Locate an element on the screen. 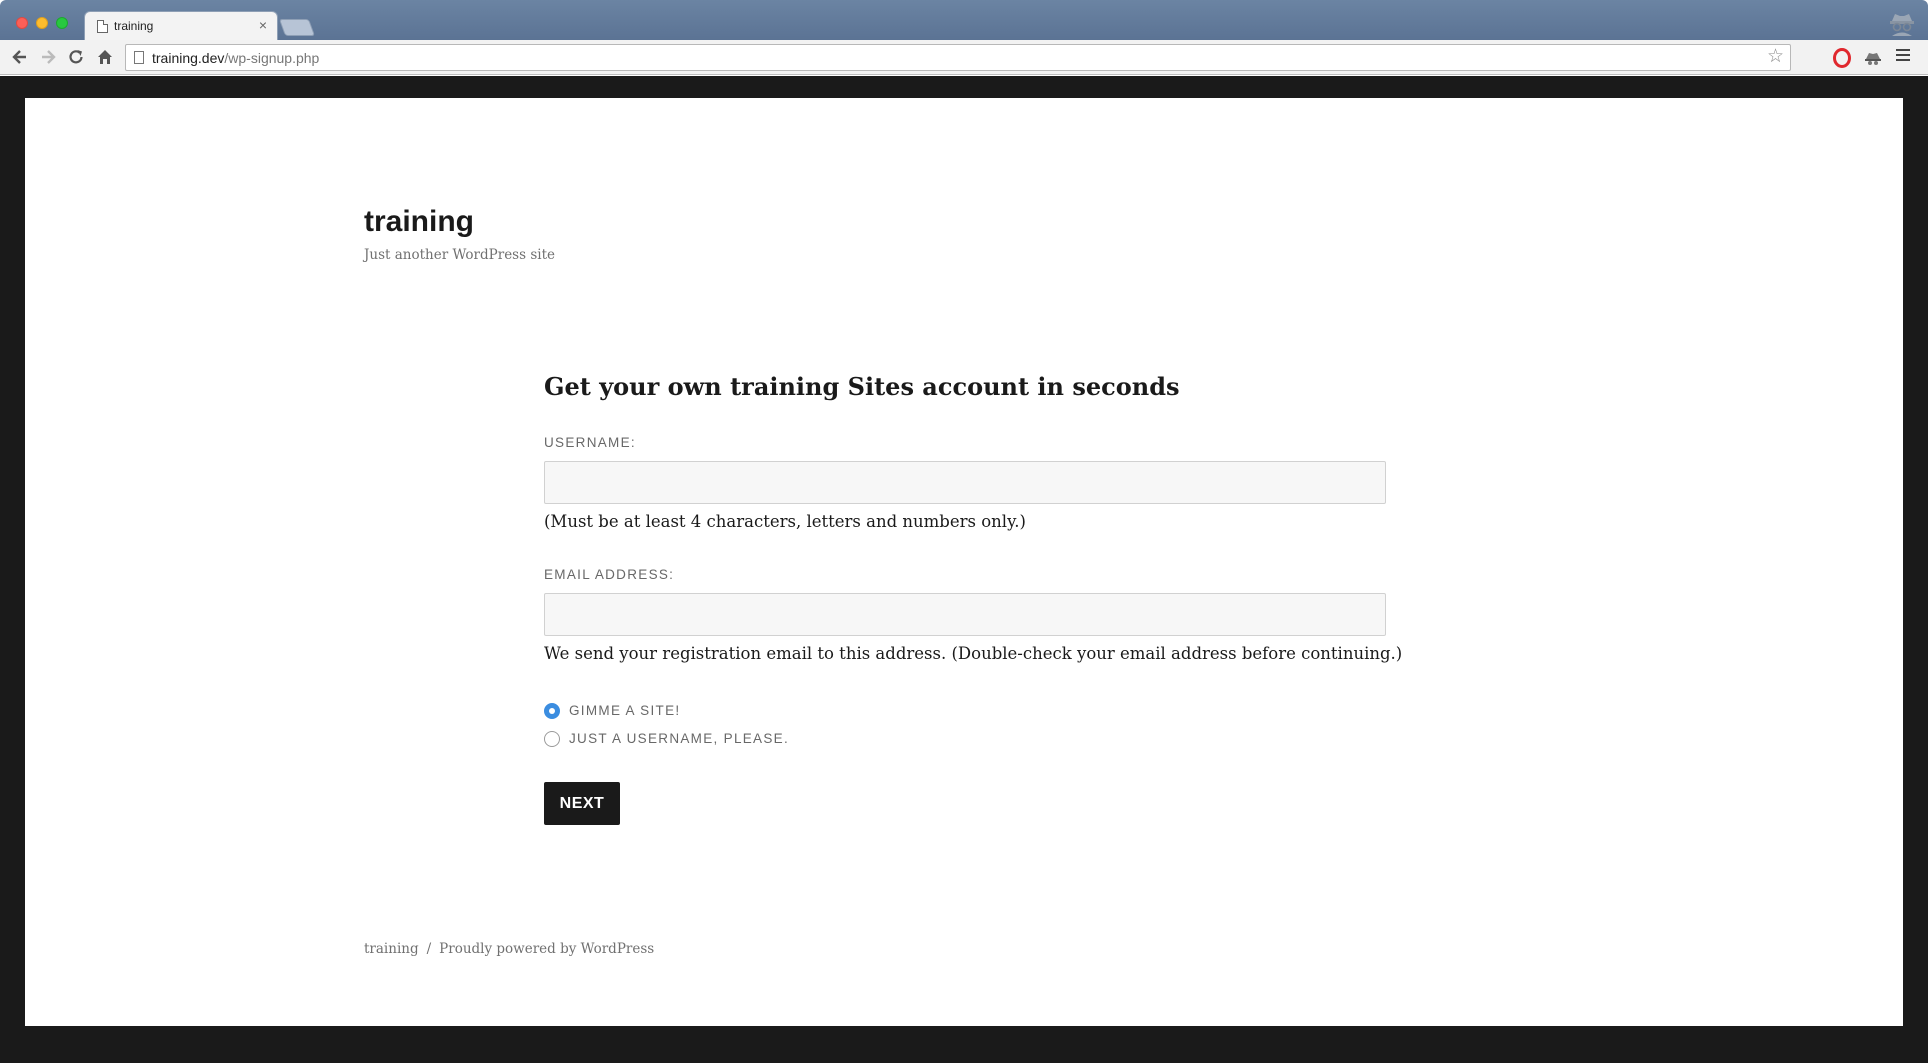  new-tab-button is located at coordinates (297, 27).